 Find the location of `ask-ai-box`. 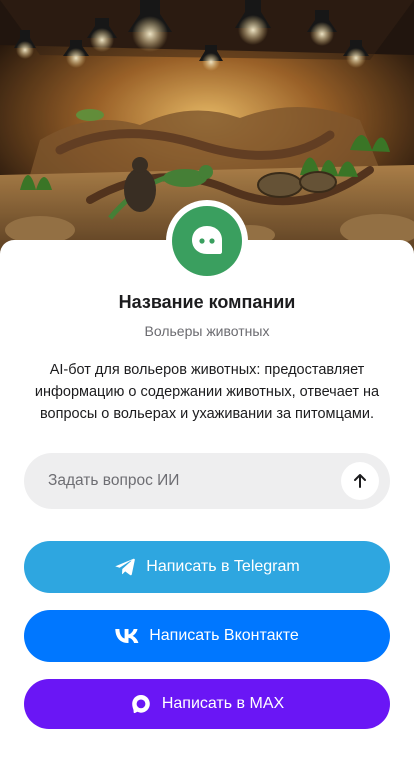

ask-ai-box is located at coordinates (207, 481).